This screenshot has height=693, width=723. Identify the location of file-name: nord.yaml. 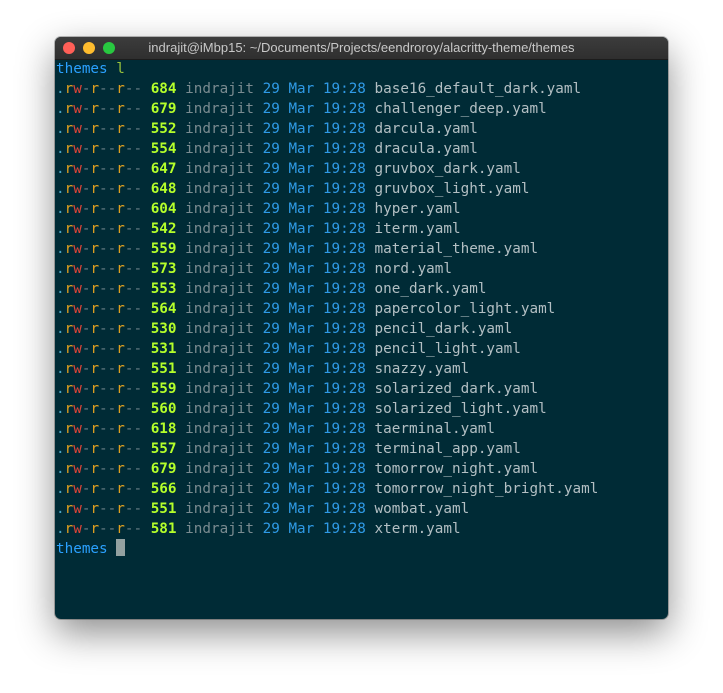
(413, 269).